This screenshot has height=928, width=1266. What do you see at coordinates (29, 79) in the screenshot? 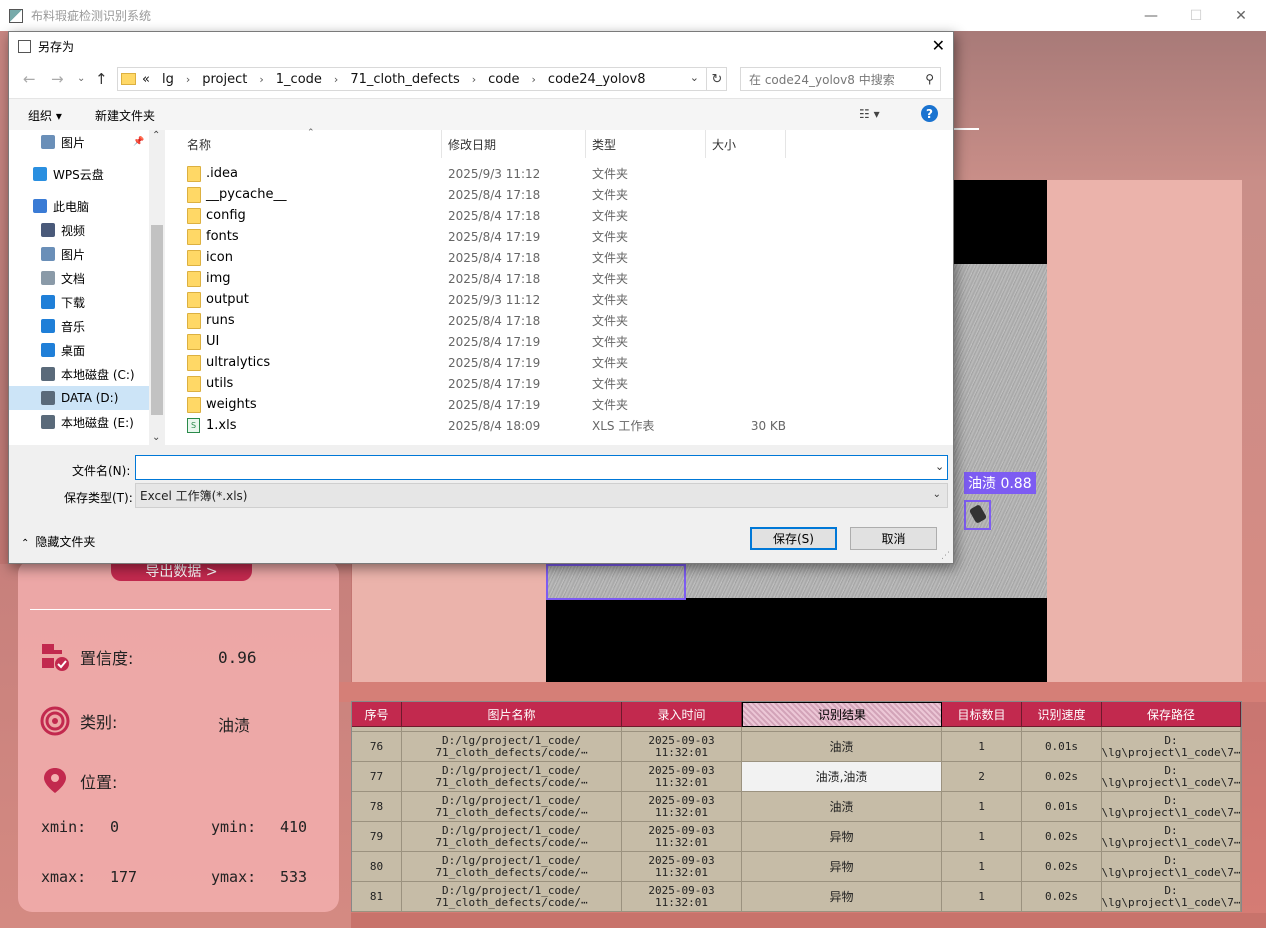
I see `back-arrow-icon: ←` at bounding box center [29, 79].